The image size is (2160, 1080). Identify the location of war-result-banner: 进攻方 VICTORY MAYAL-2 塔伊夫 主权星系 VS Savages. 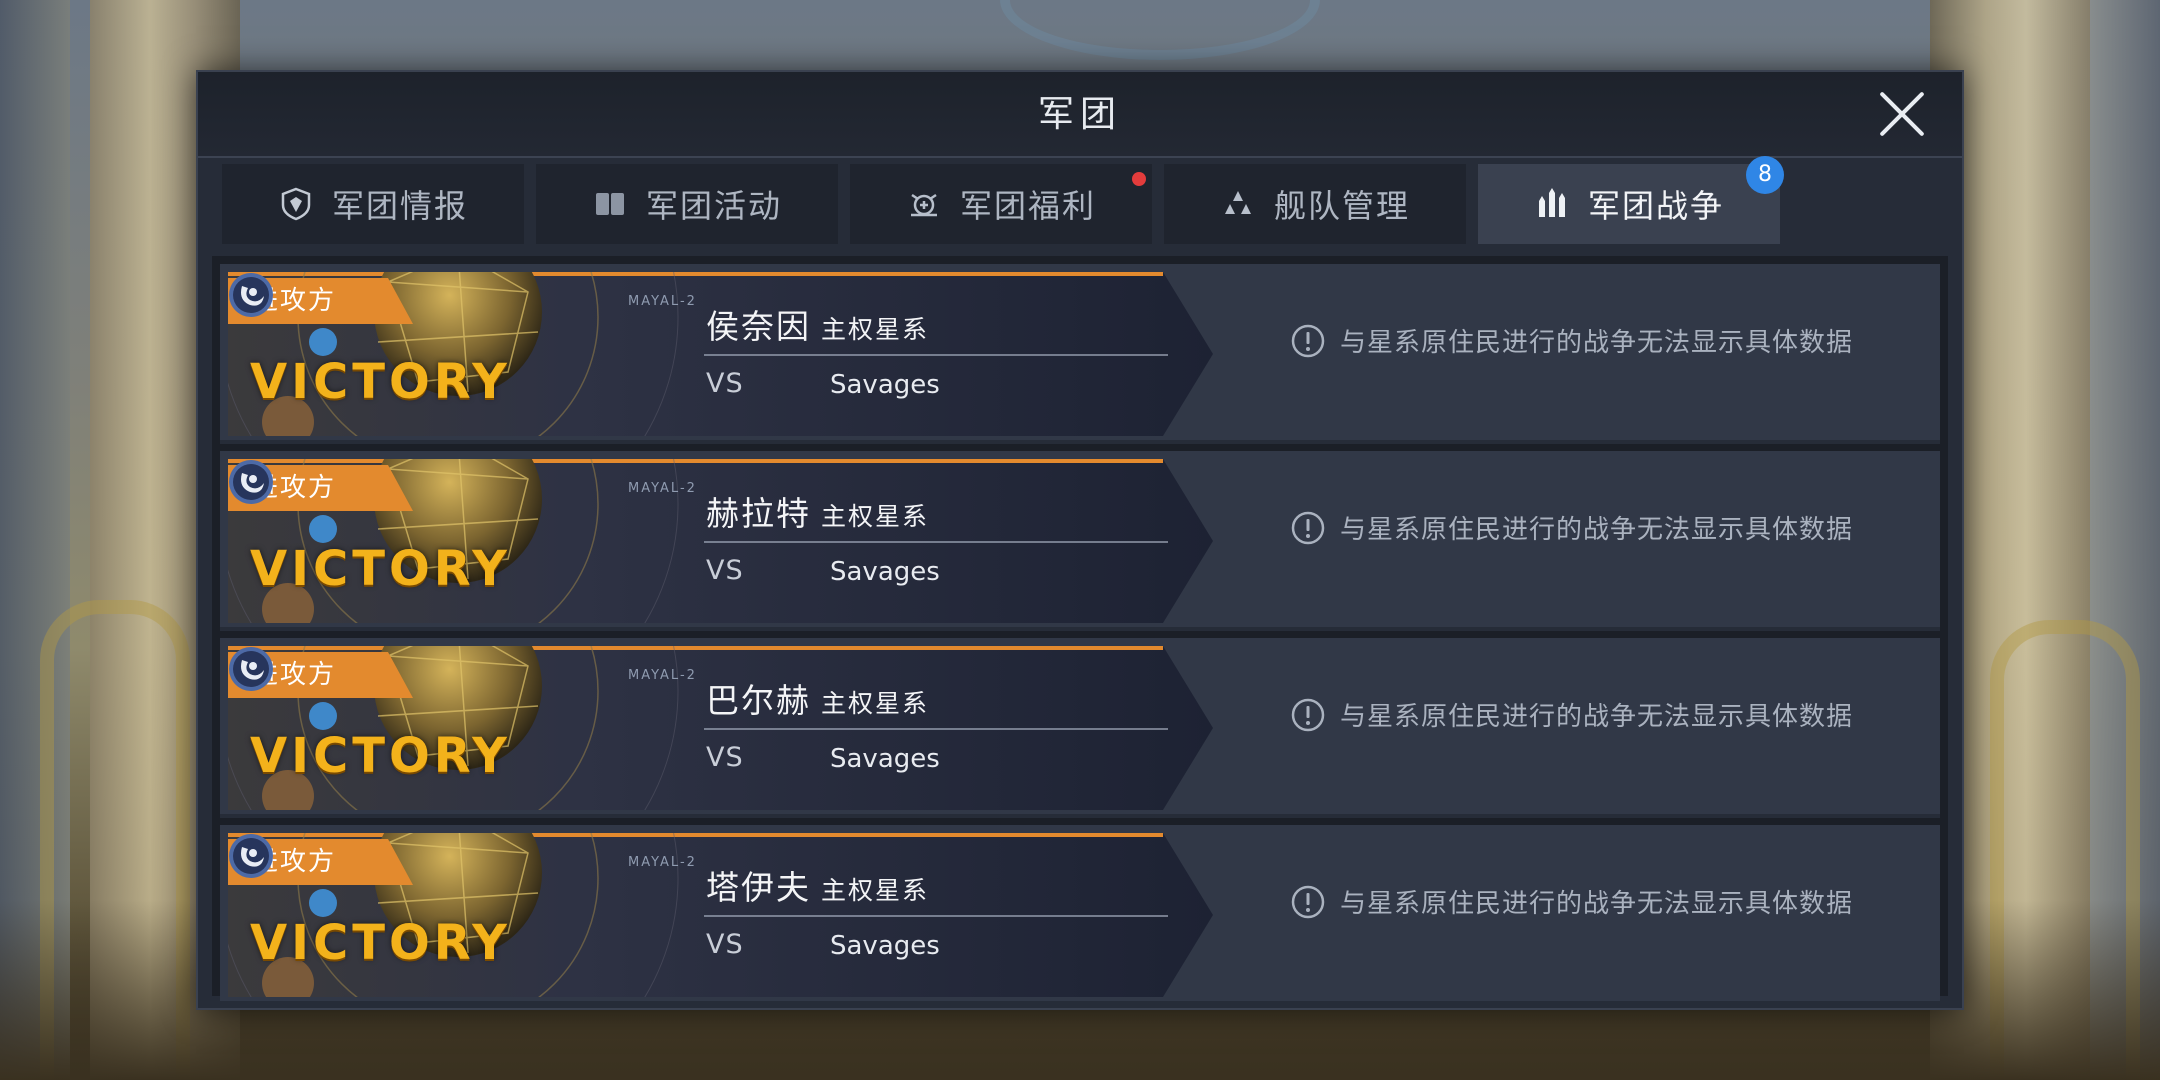
(720, 915).